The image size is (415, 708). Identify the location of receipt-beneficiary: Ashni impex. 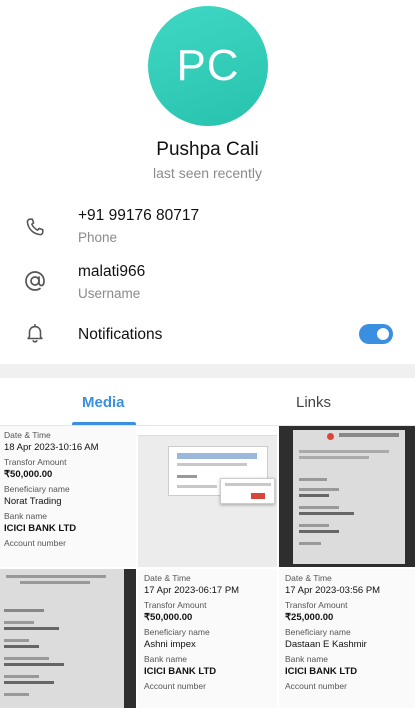
(170, 644).